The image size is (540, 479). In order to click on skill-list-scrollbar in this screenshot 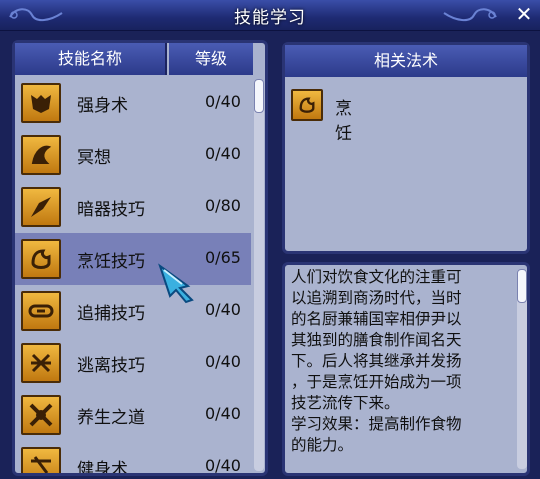, I will do `click(259, 275)`.